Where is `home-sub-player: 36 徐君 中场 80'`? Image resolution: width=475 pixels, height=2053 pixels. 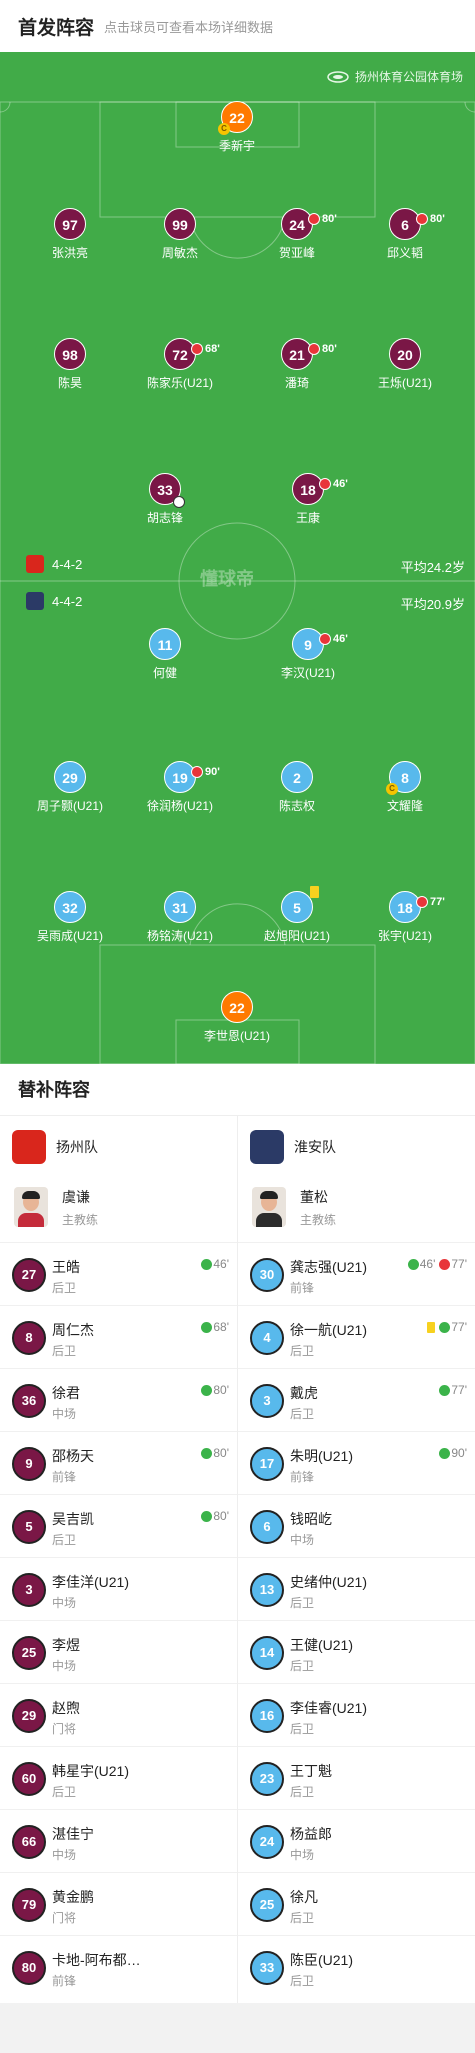 home-sub-player: 36 徐君 中场 80' is located at coordinates (118, 1399).